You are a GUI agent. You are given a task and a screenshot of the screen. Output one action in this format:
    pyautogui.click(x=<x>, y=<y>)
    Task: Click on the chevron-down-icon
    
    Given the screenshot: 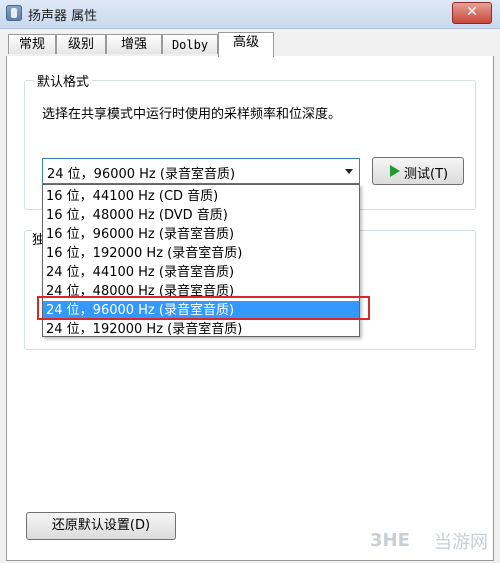 What is the action you would take?
    pyautogui.click(x=349, y=171)
    